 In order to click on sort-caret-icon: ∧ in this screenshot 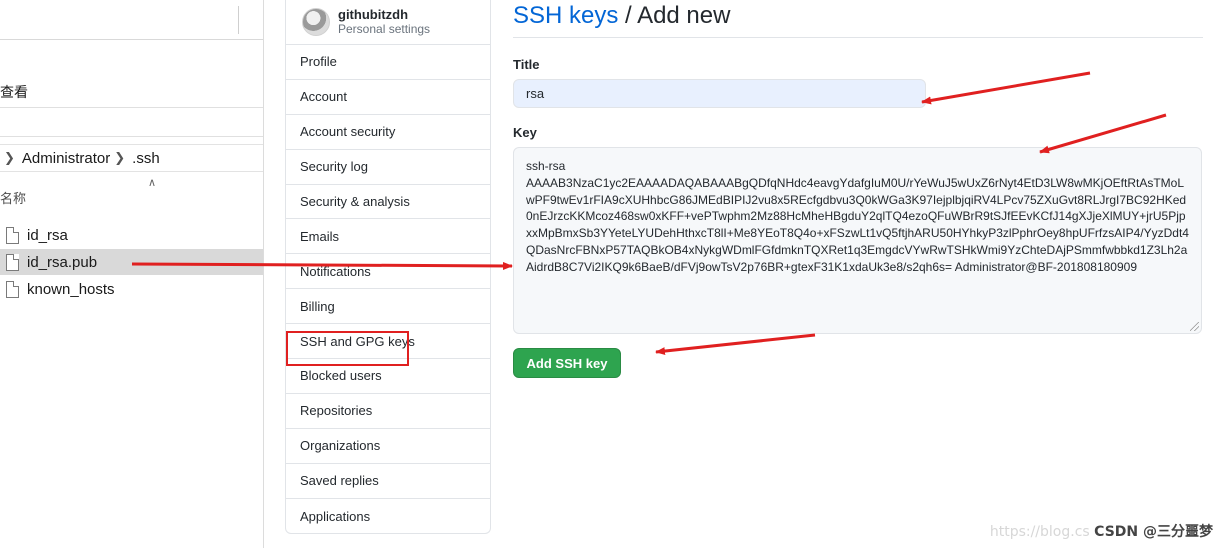, I will do `click(152, 183)`.